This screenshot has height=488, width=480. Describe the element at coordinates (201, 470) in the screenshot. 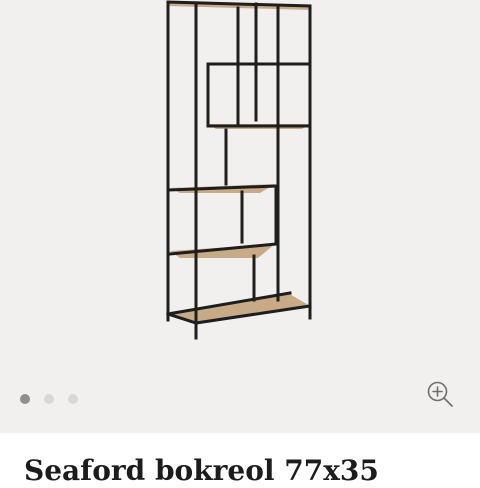

I see `product-title: Seaford bokreol 77x35` at that location.